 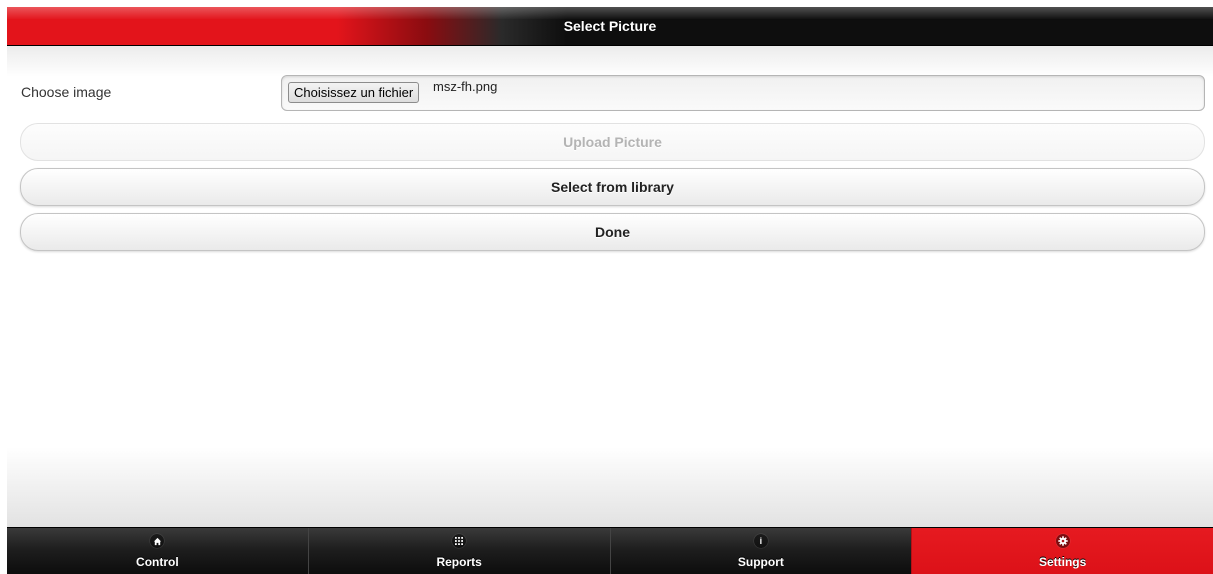 What do you see at coordinates (157, 562) in the screenshot?
I see `tab-control-label: Control` at bounding box center [157, 562].